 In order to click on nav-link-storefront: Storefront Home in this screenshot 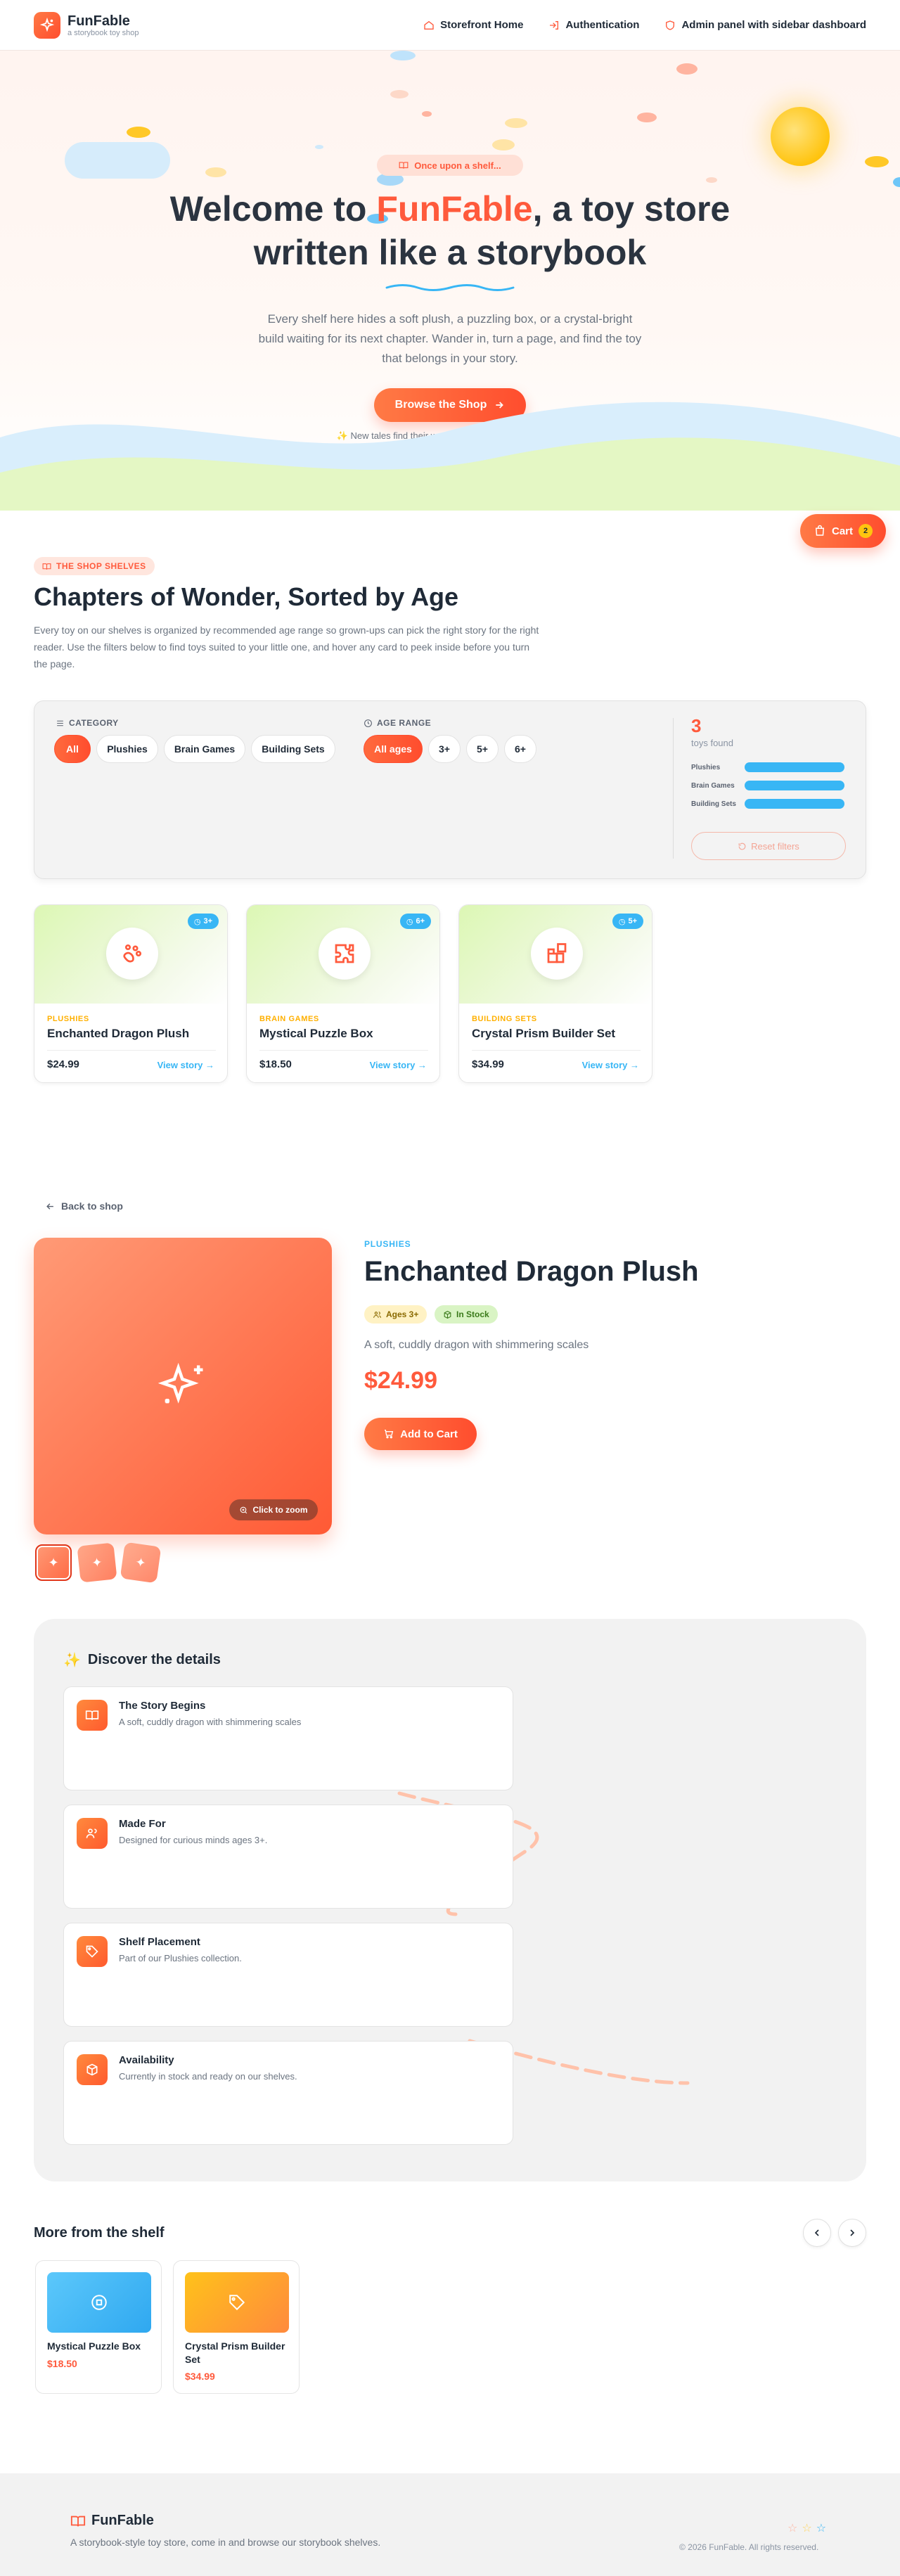, I will do `click(473, 25)`.